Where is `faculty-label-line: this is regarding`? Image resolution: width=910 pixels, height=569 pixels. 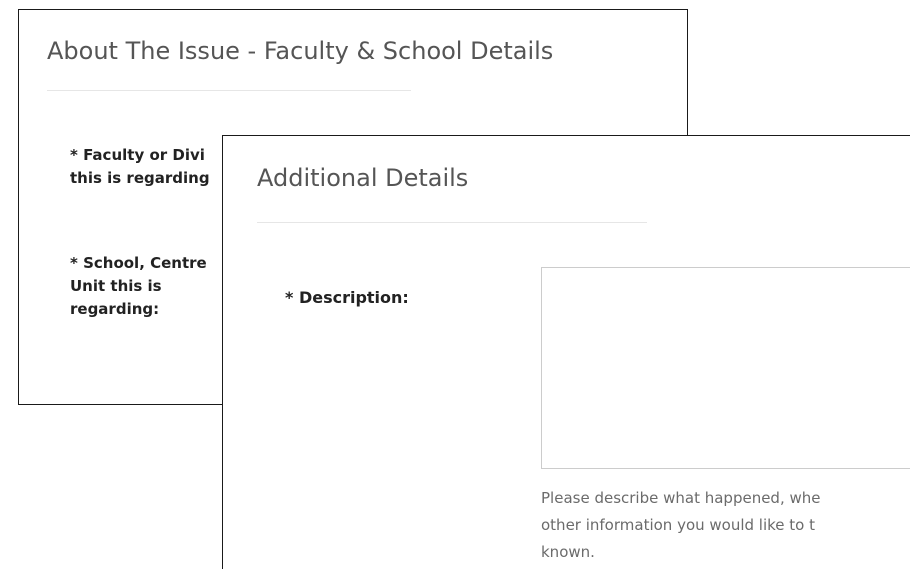 faculty-label-line: this is regarding is located at coordinates (140, 178).